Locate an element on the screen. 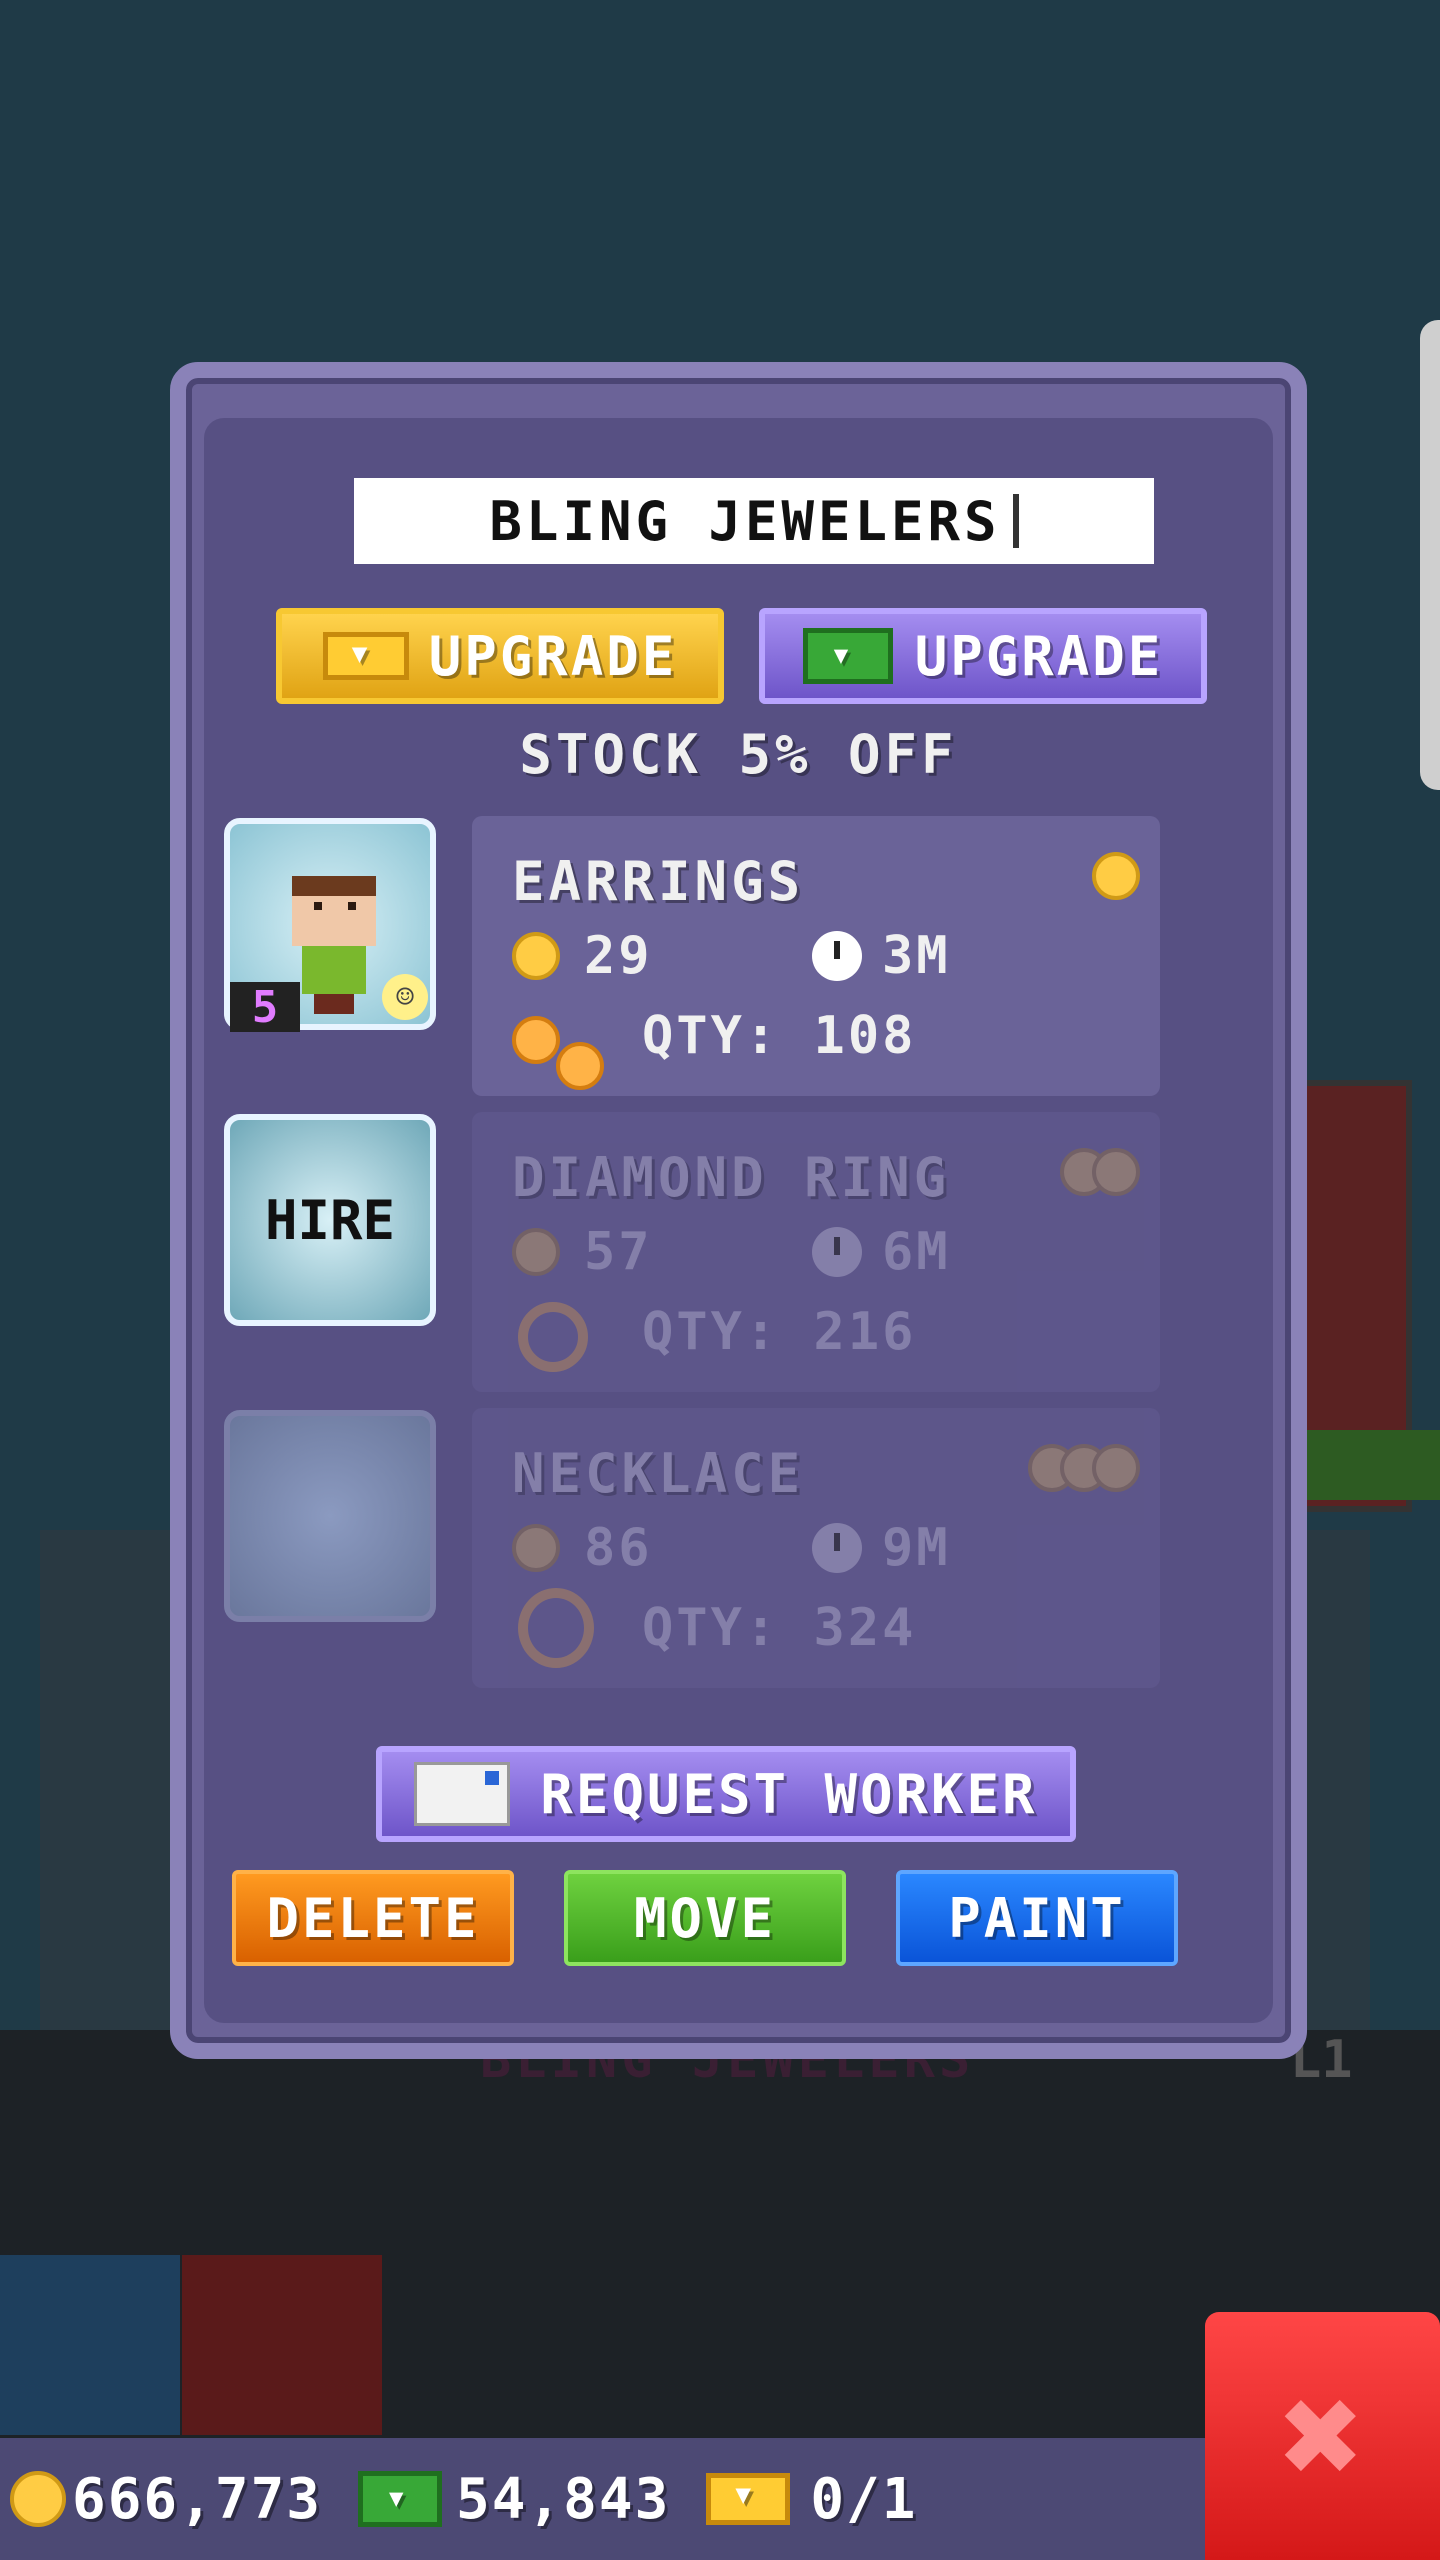 Image resolution: width=1440 pixels, height=2560 pixels. upgrade-bux-button: UPGRADE is located at coordinates (983, 656).